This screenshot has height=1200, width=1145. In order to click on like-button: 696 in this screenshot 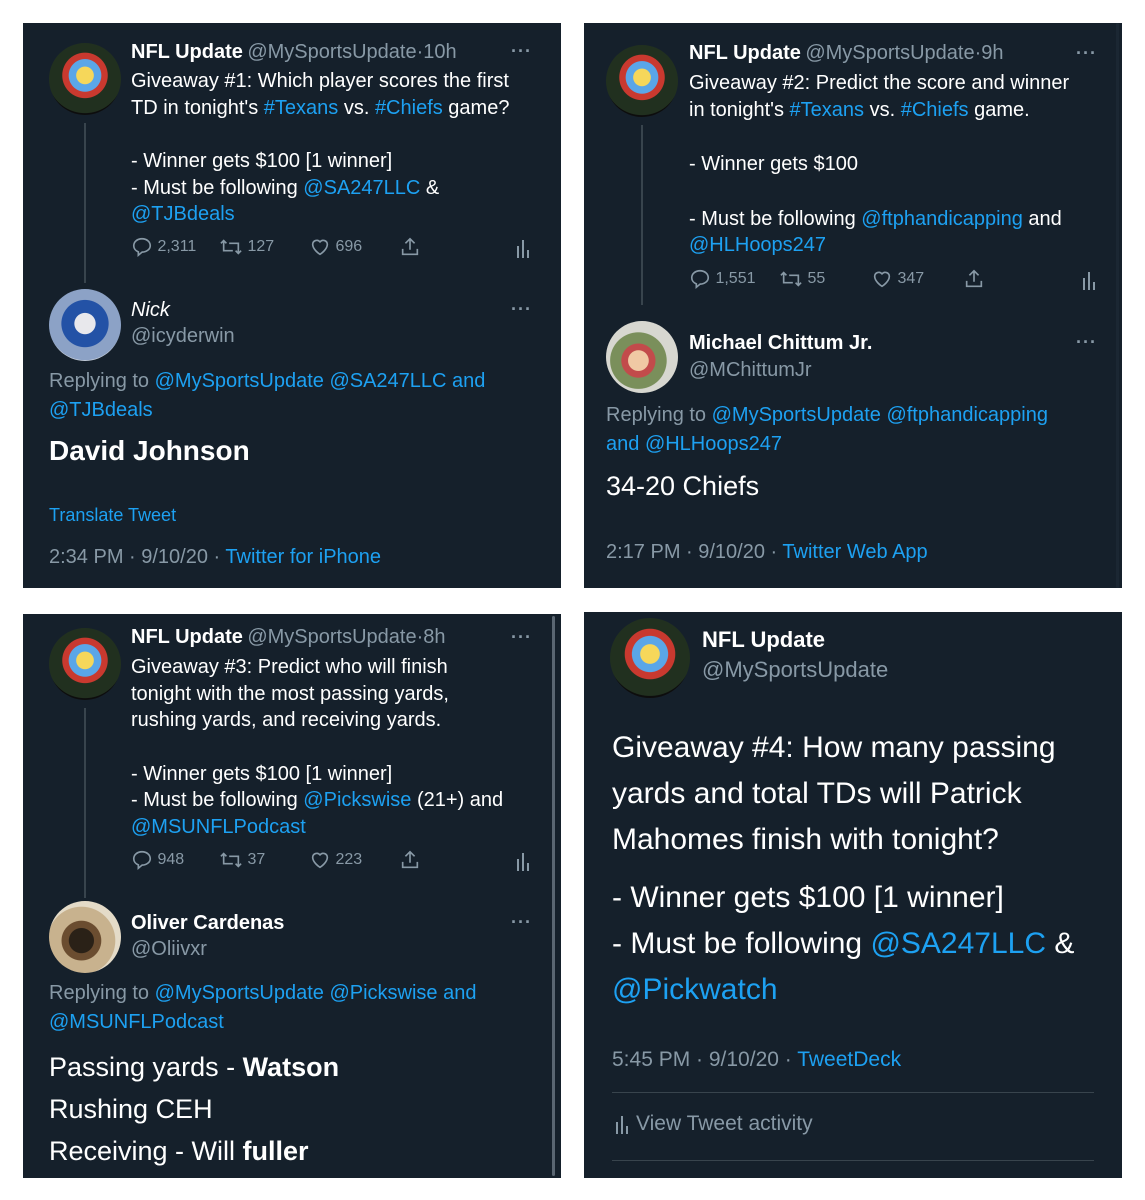, I will do `click(335, 247)`.